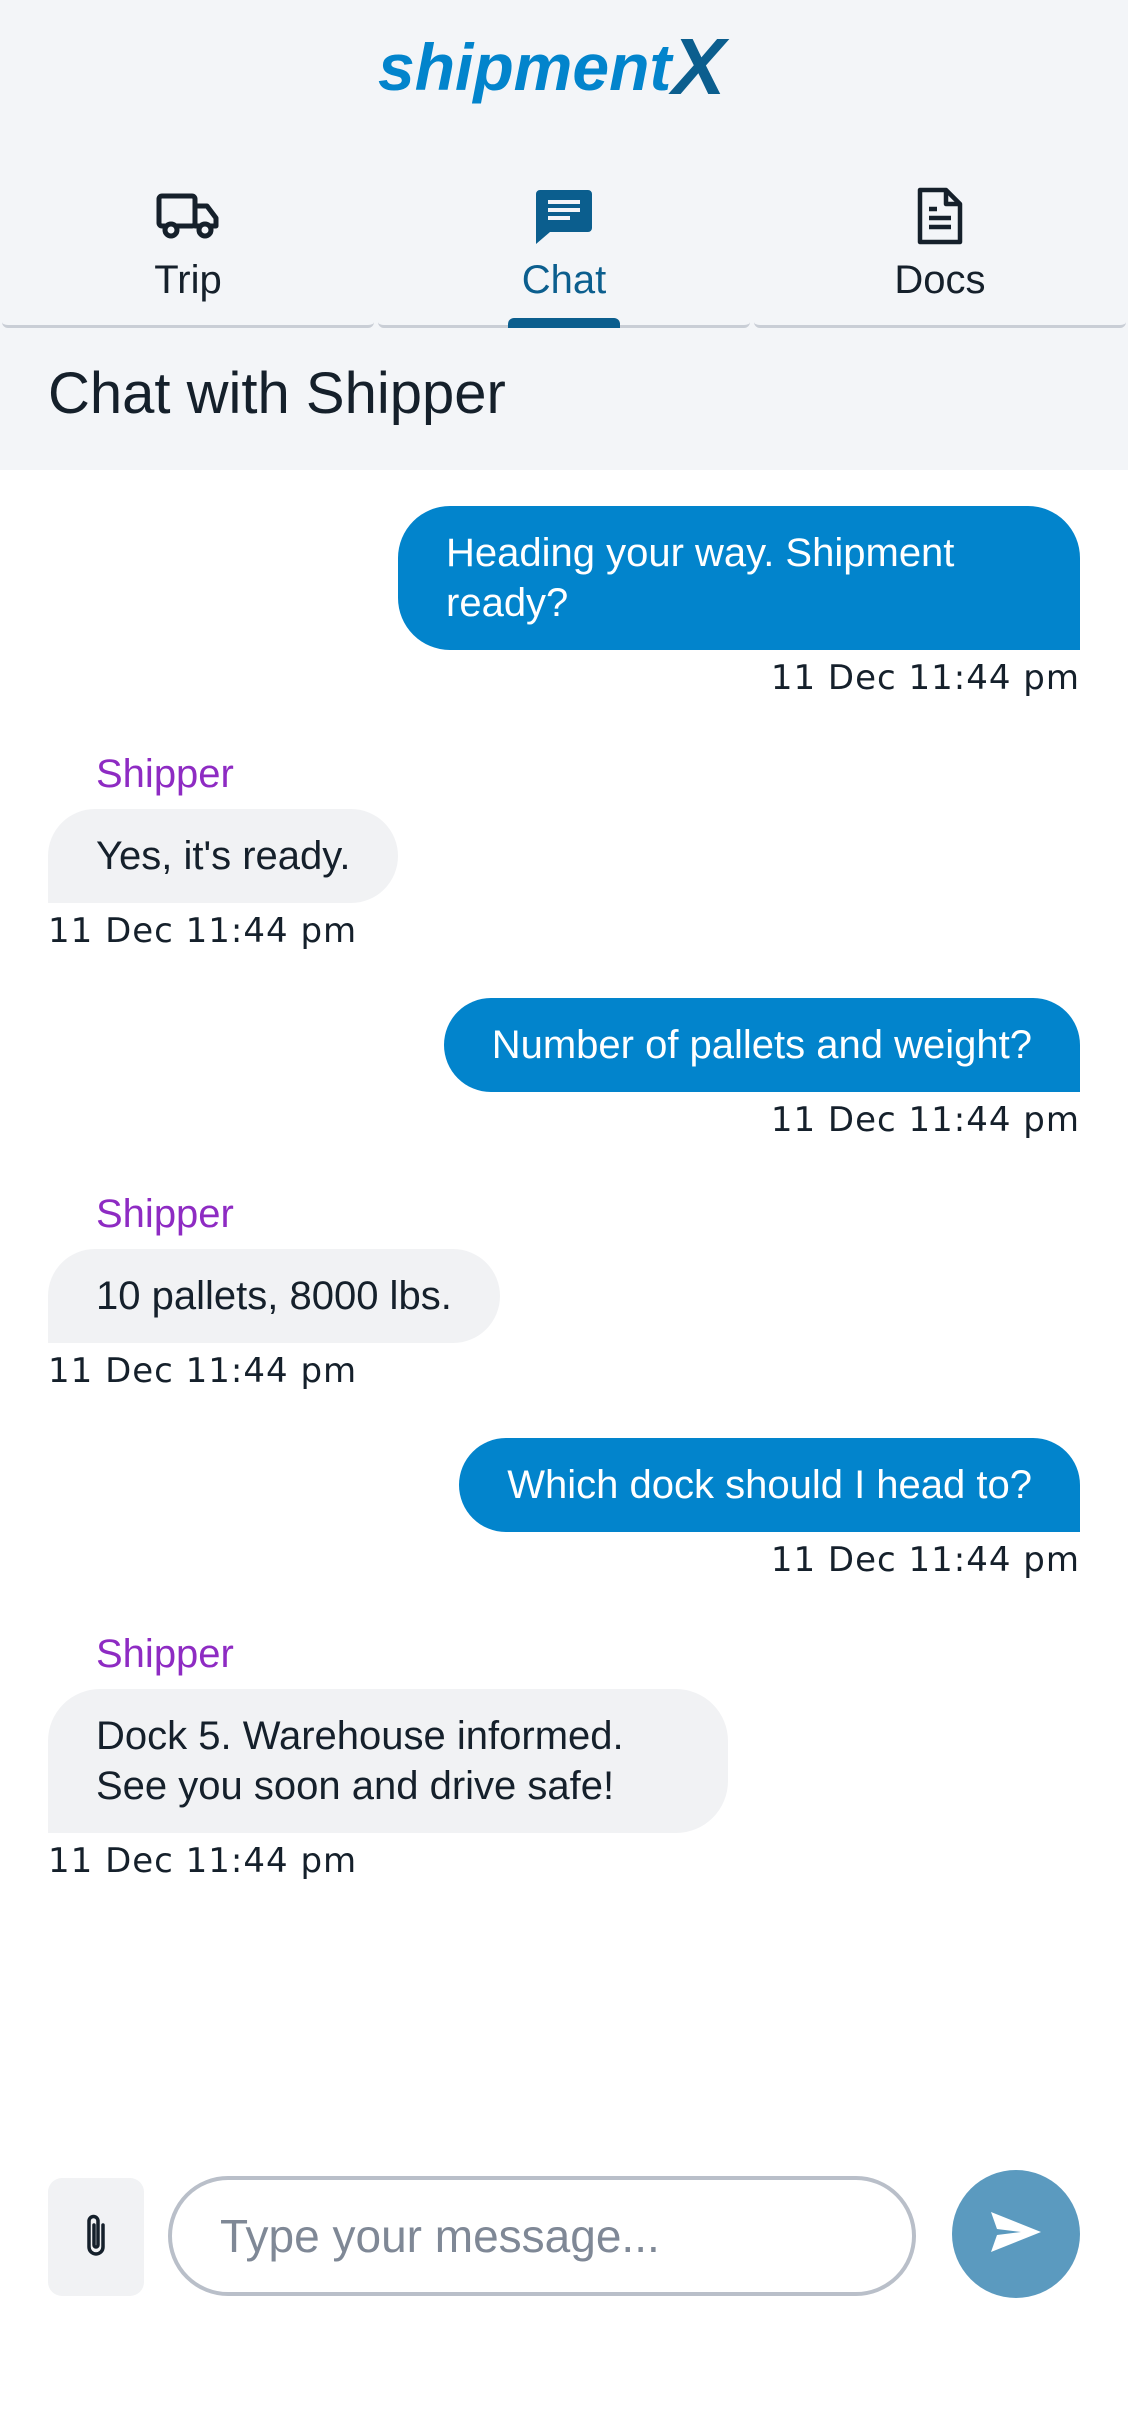 Image resolution: width=1128 pixels, height=2436 pixels. I want to click on send-icon, so click(1016, 2234).